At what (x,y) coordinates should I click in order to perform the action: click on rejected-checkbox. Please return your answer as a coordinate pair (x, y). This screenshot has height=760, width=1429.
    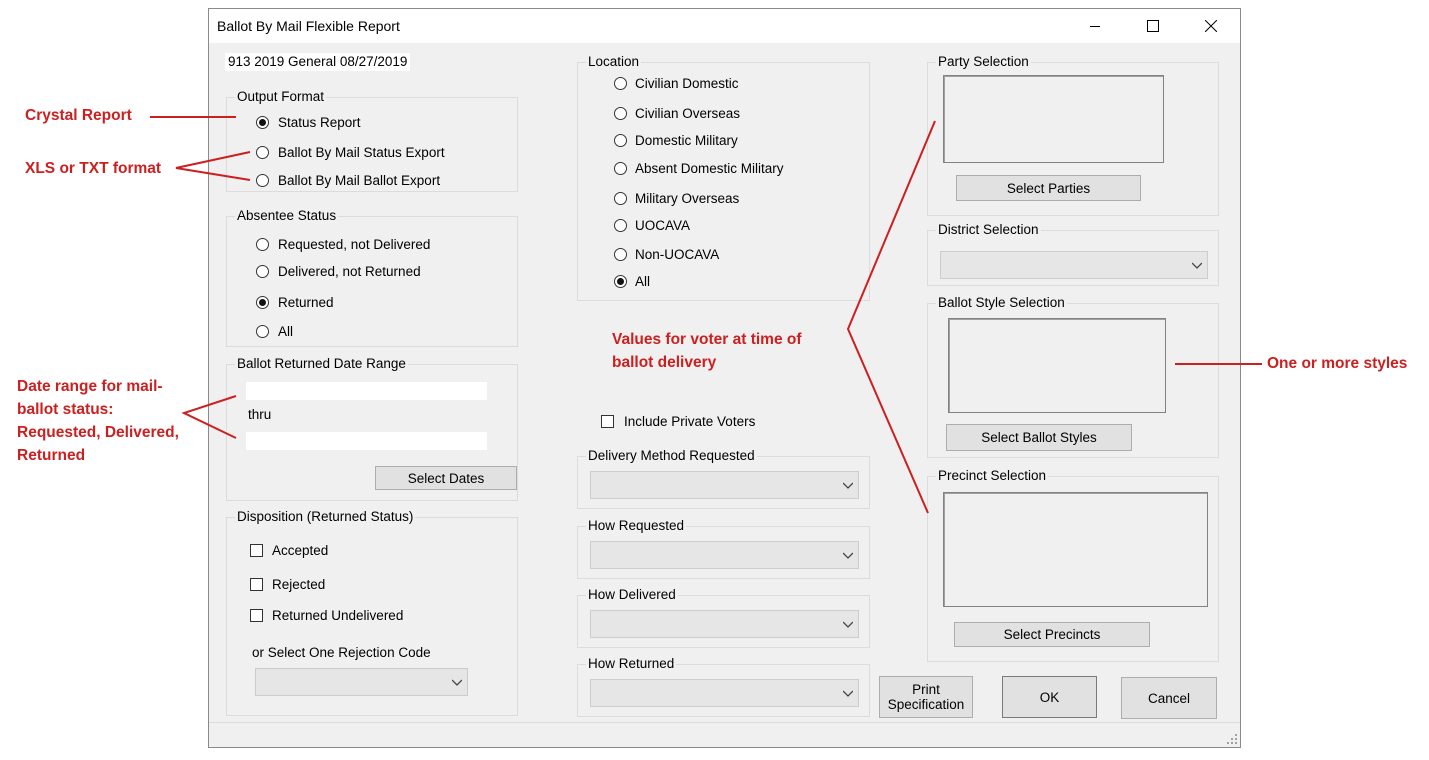
    Looking at the image, I should click on (256, 584).